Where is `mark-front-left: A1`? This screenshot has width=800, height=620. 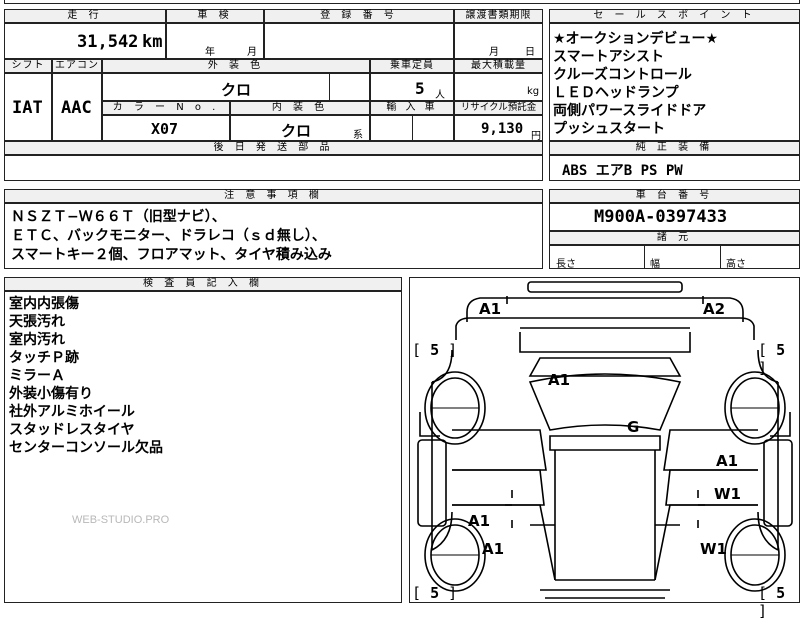
mark-front-left: A1 is located at coordinates (490, 309).